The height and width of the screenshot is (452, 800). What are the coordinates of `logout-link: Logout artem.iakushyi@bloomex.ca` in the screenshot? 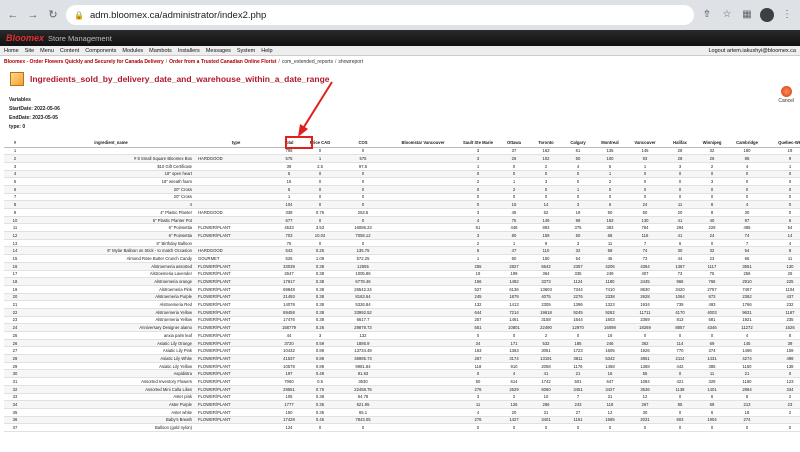 It's located at (752, 51).